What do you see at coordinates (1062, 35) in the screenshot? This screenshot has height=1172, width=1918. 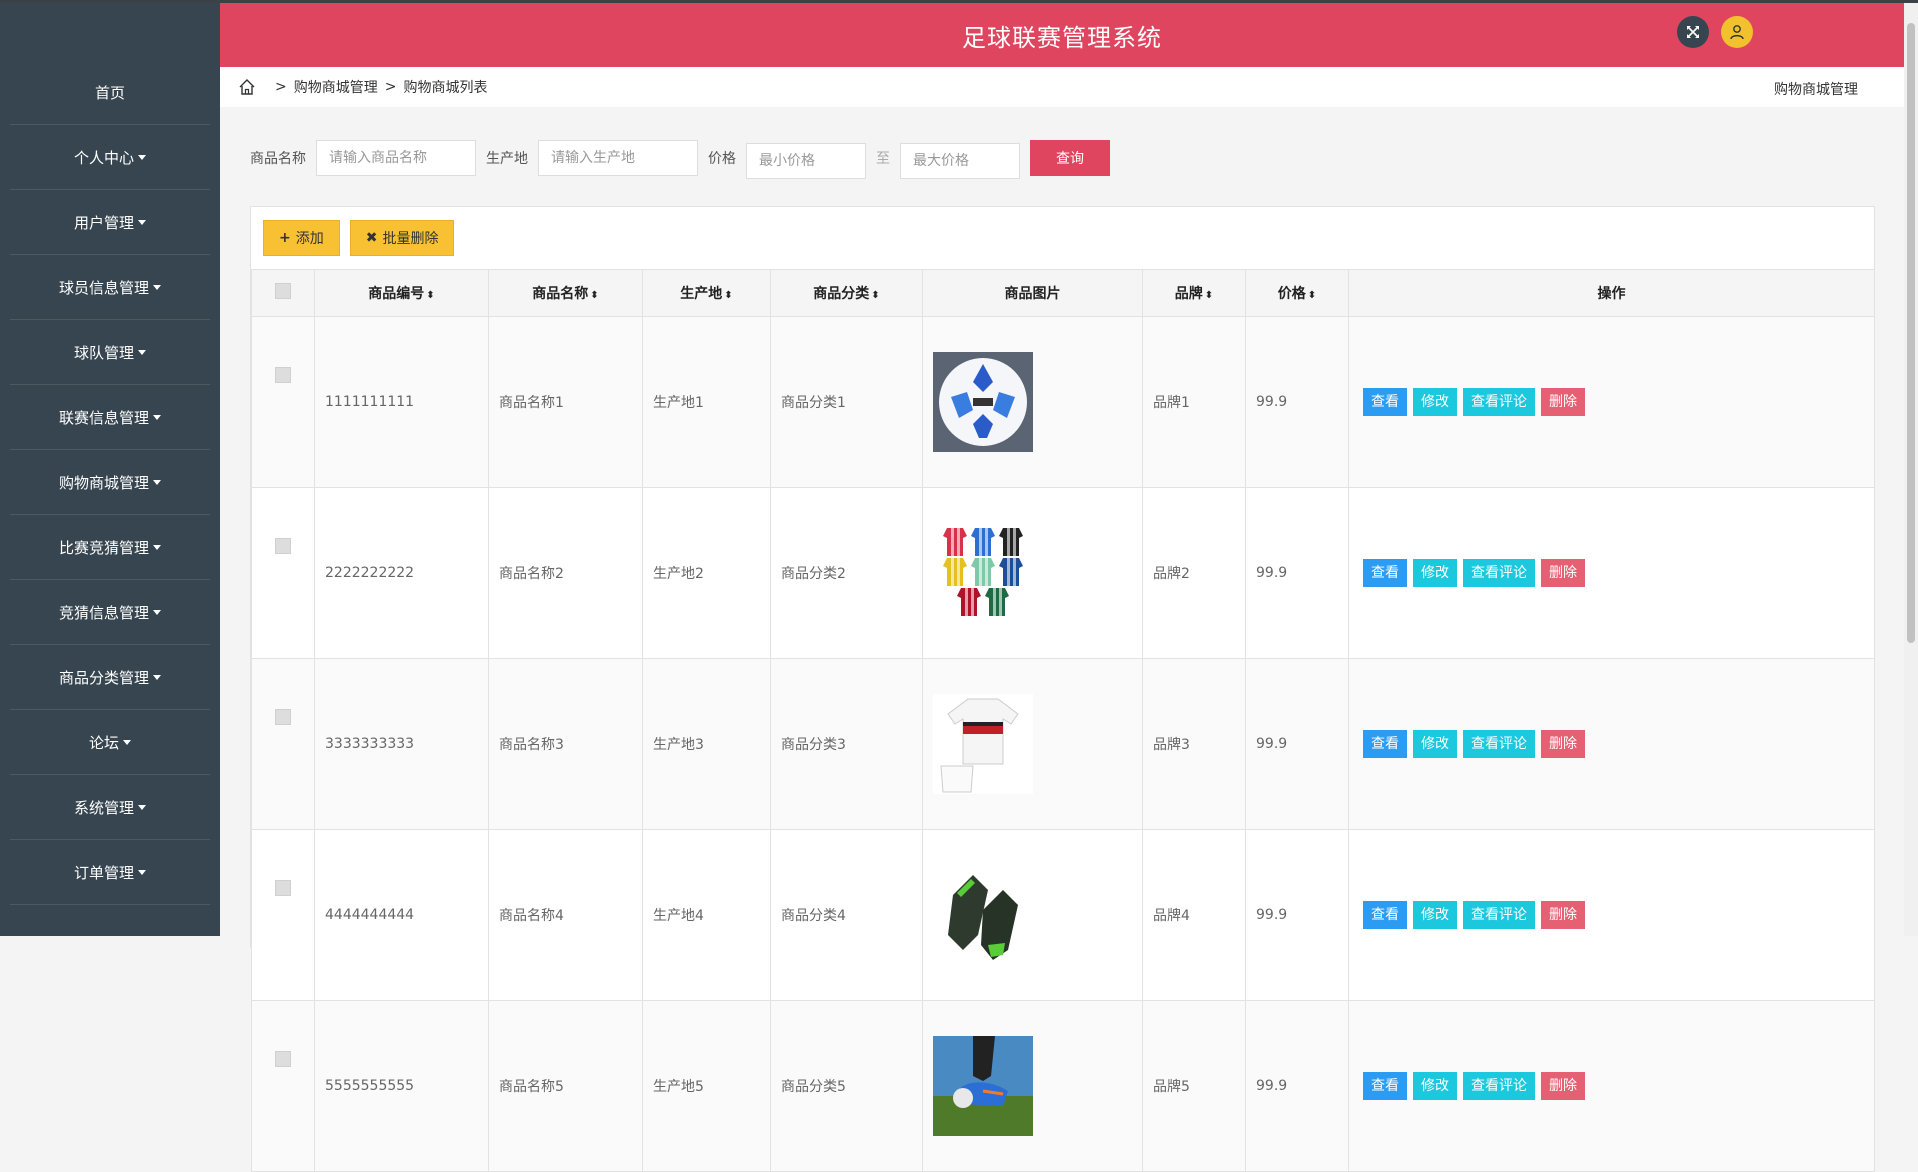 I see `top-header: 足球联赛管理系统` at bounding box center [1062, 35].